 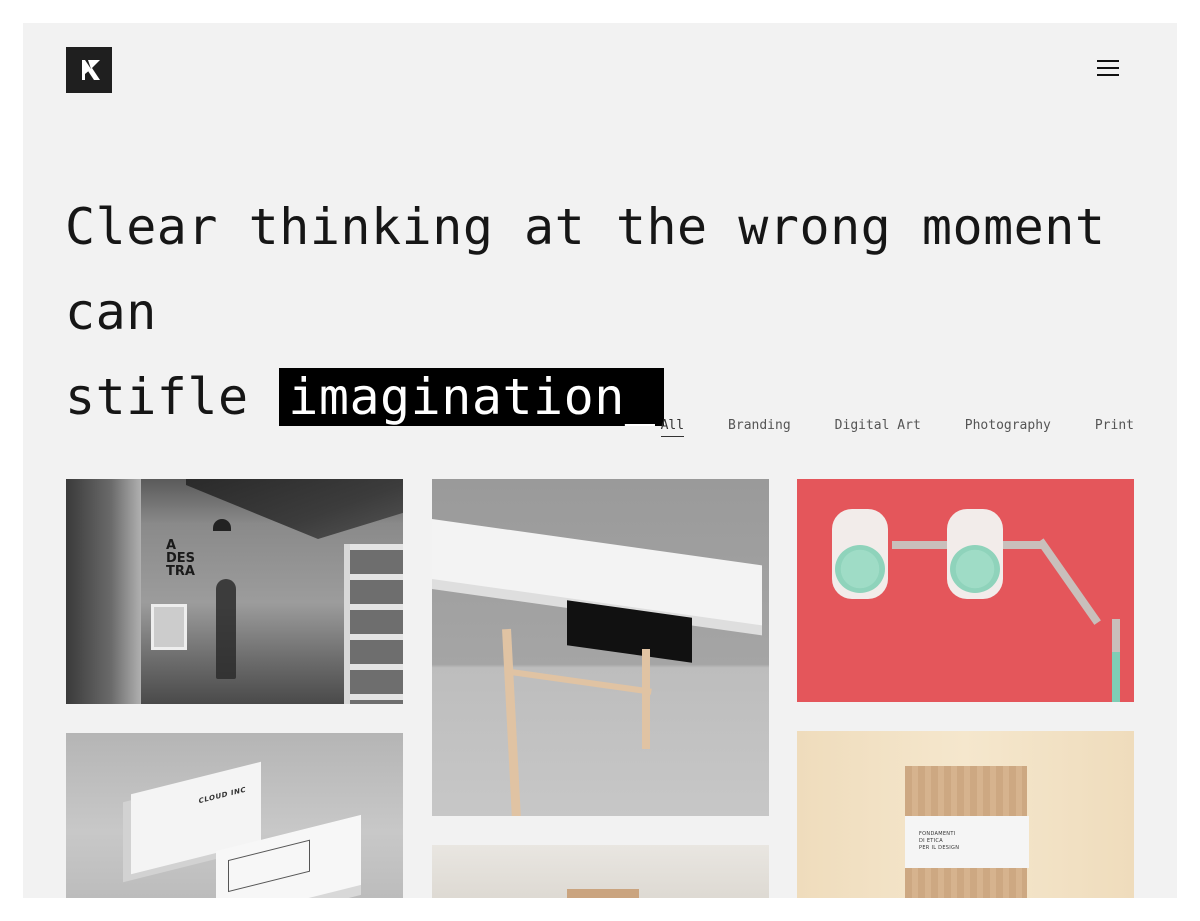 What do you see at coordinates (603, 893) in the screenshot?
I see `wood-object-shape` at bounding box center [603, 893].